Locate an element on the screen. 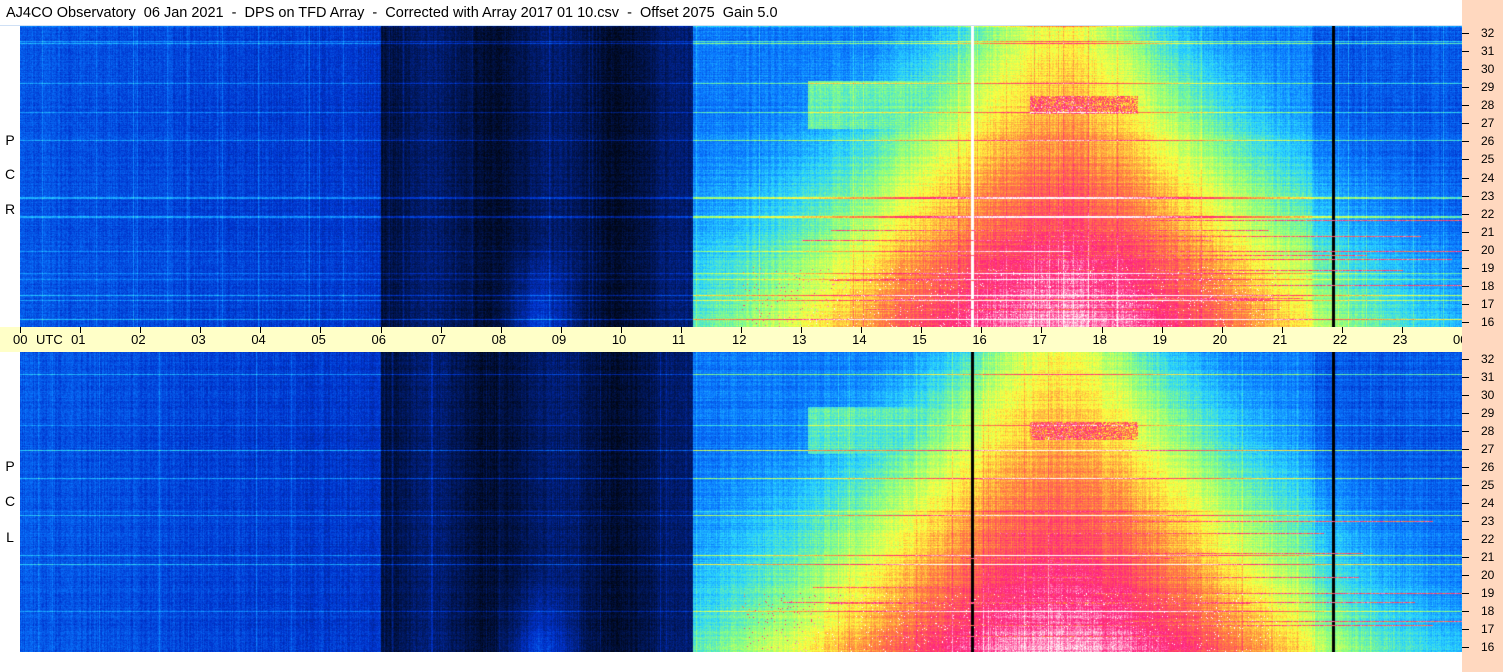  time-tick-label: 17 is located at coordinates (1039, 339).